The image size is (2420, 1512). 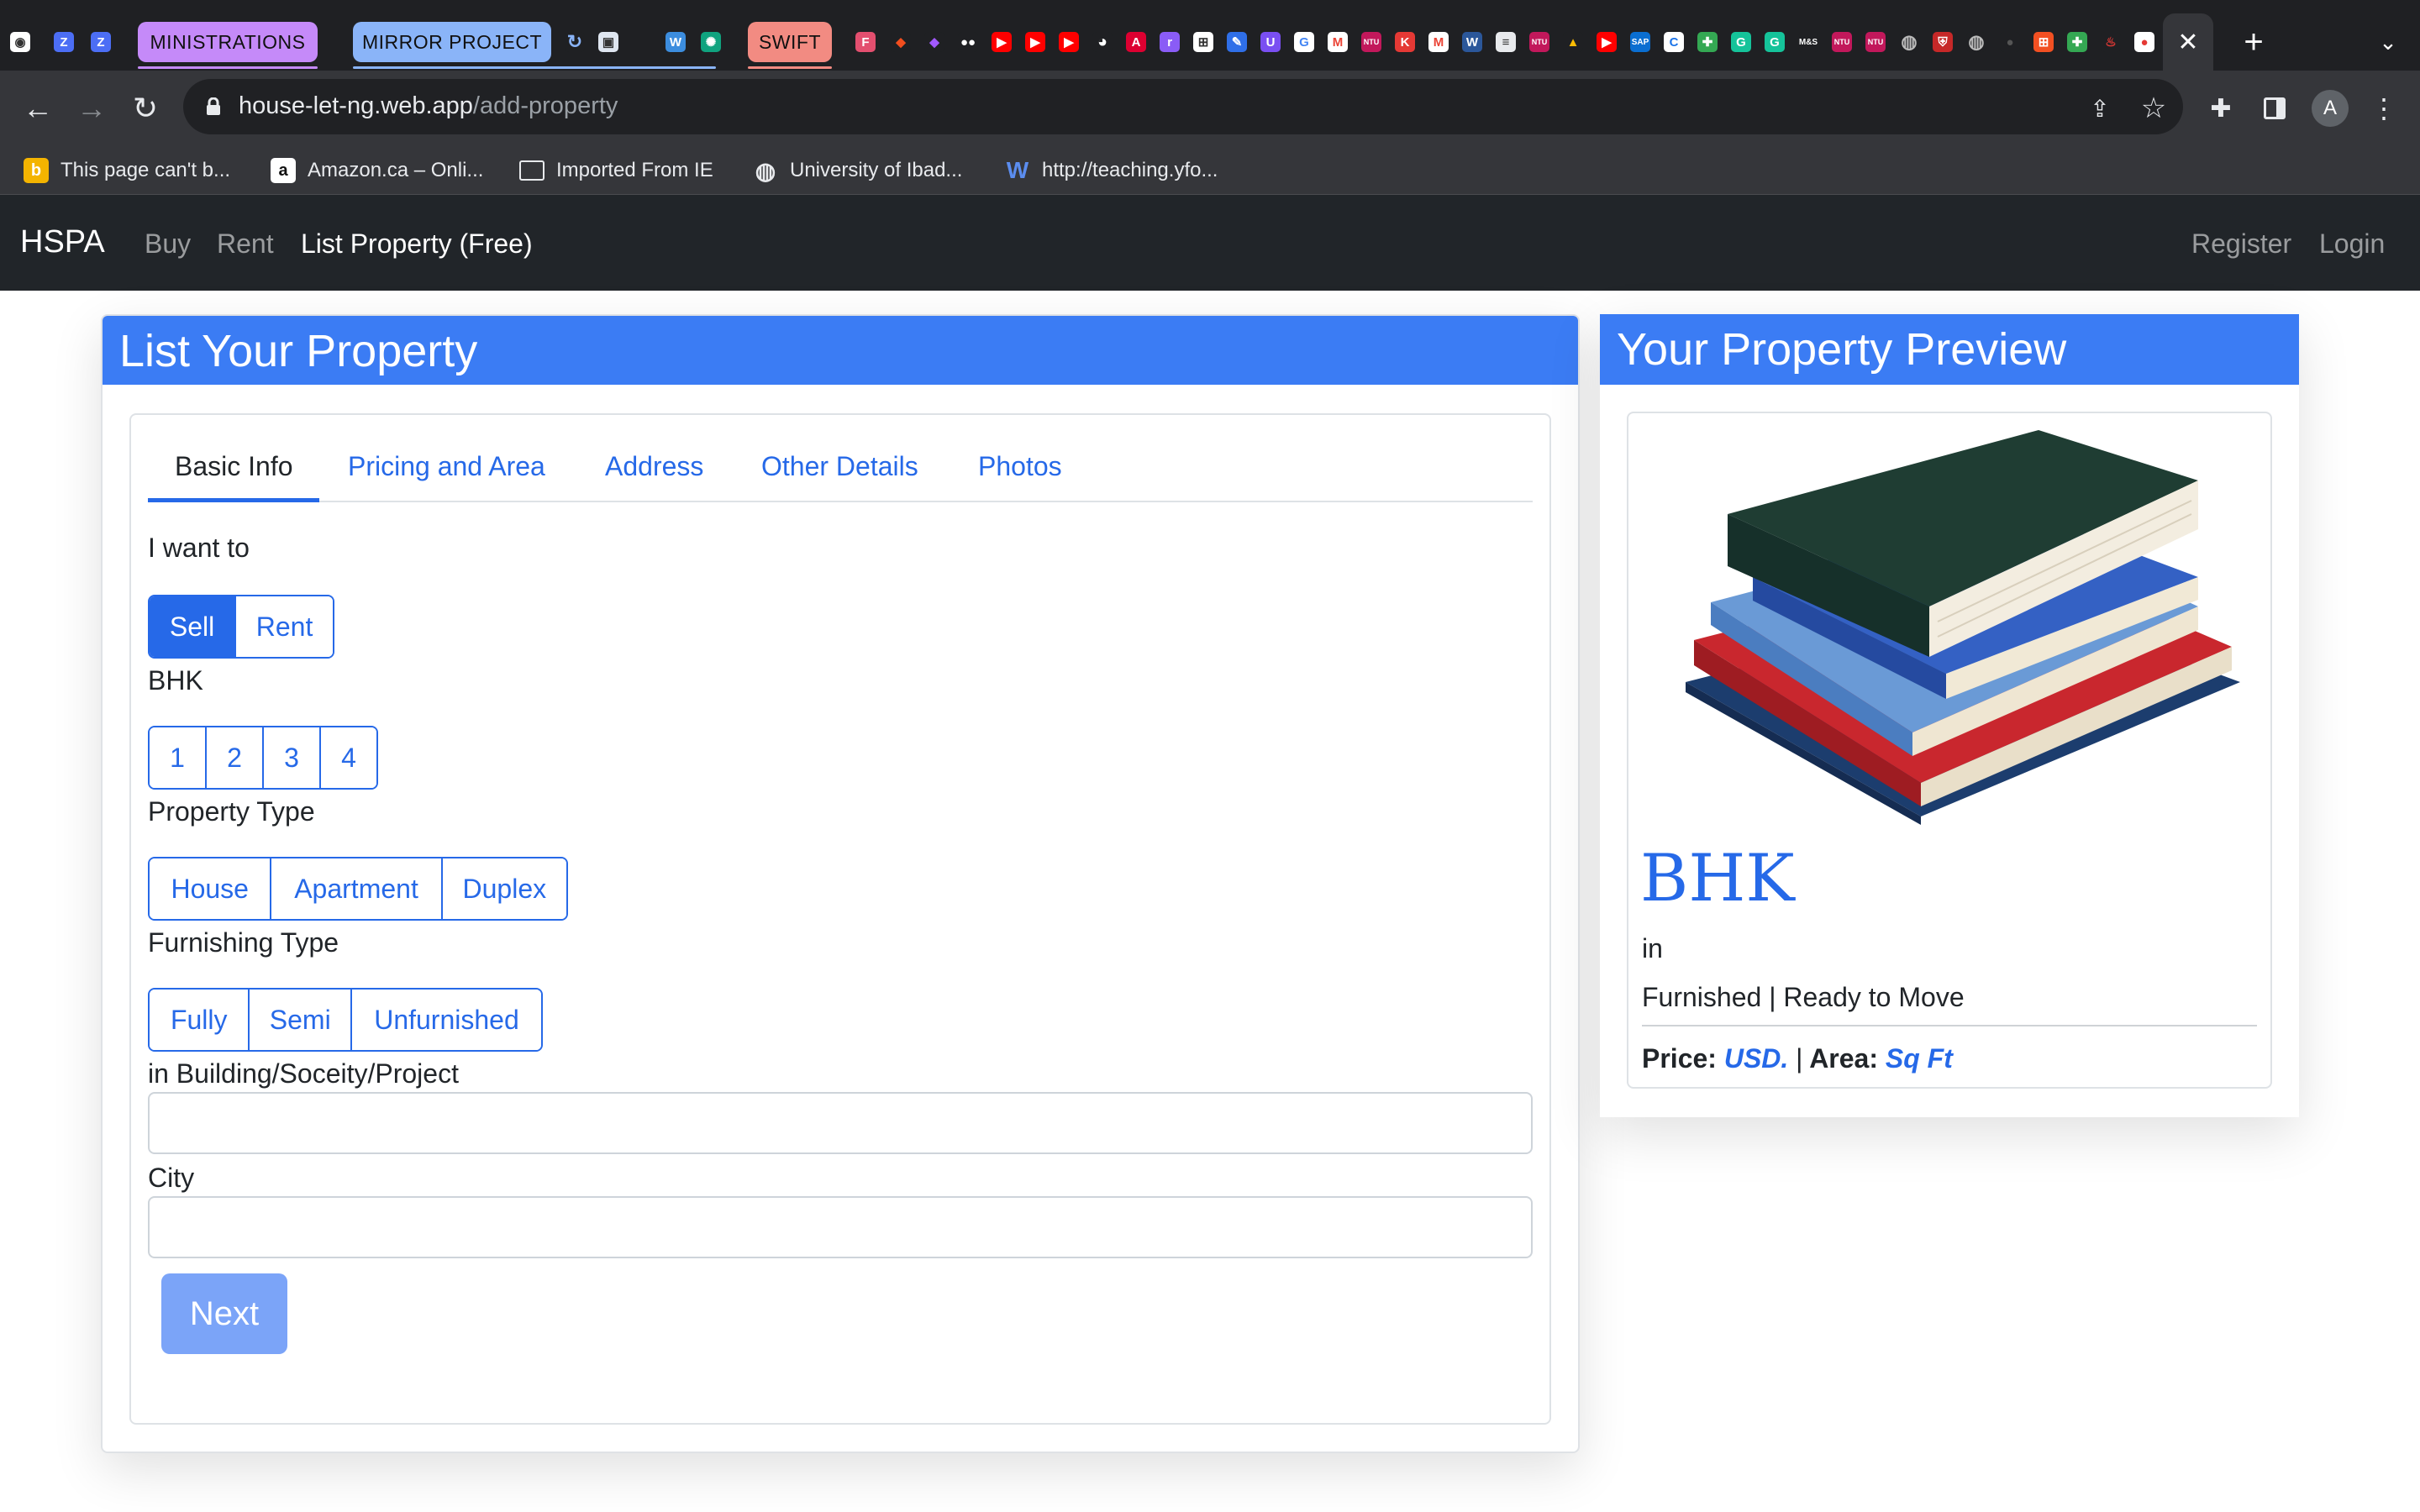 I want to click on extensions-button: ✚, so click(x=2221, y=108).